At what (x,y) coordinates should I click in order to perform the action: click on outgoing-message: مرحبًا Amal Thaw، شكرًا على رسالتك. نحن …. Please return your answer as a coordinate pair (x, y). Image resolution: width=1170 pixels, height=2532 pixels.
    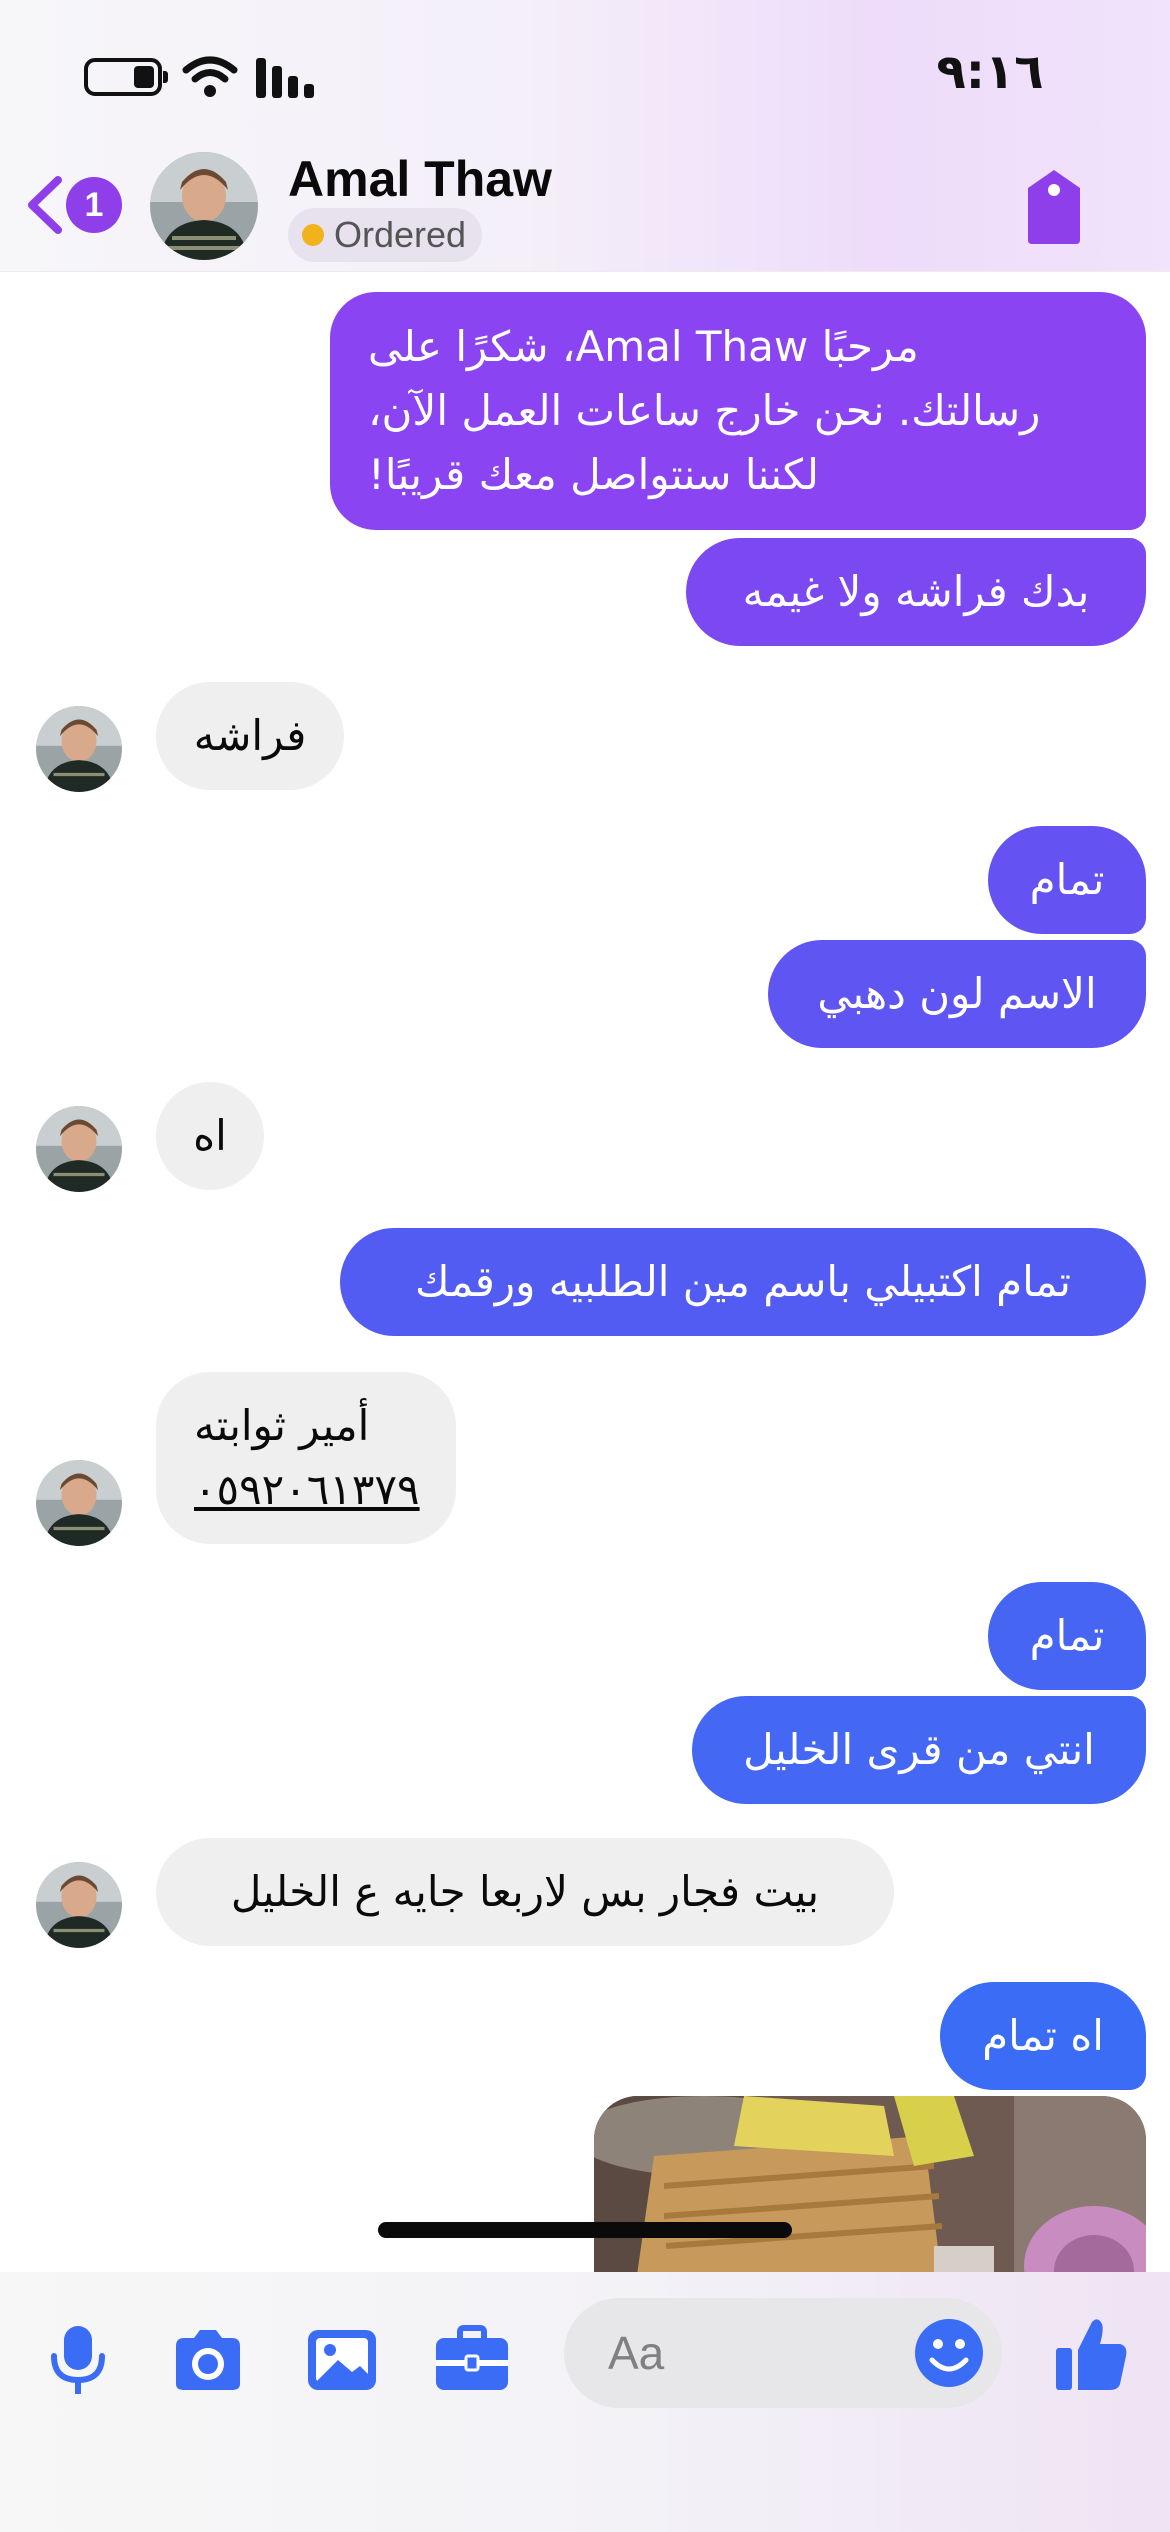
    Looking at the image, I should click on (738, 411).